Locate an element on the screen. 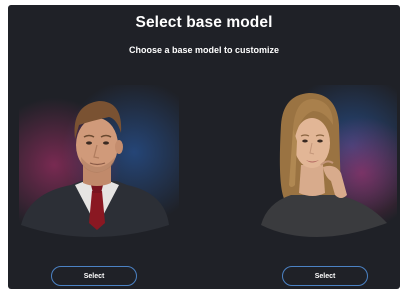 The width and height of the screenshot is (408, 294). select-male-model-button: Select is located at coordinates (94, 276).